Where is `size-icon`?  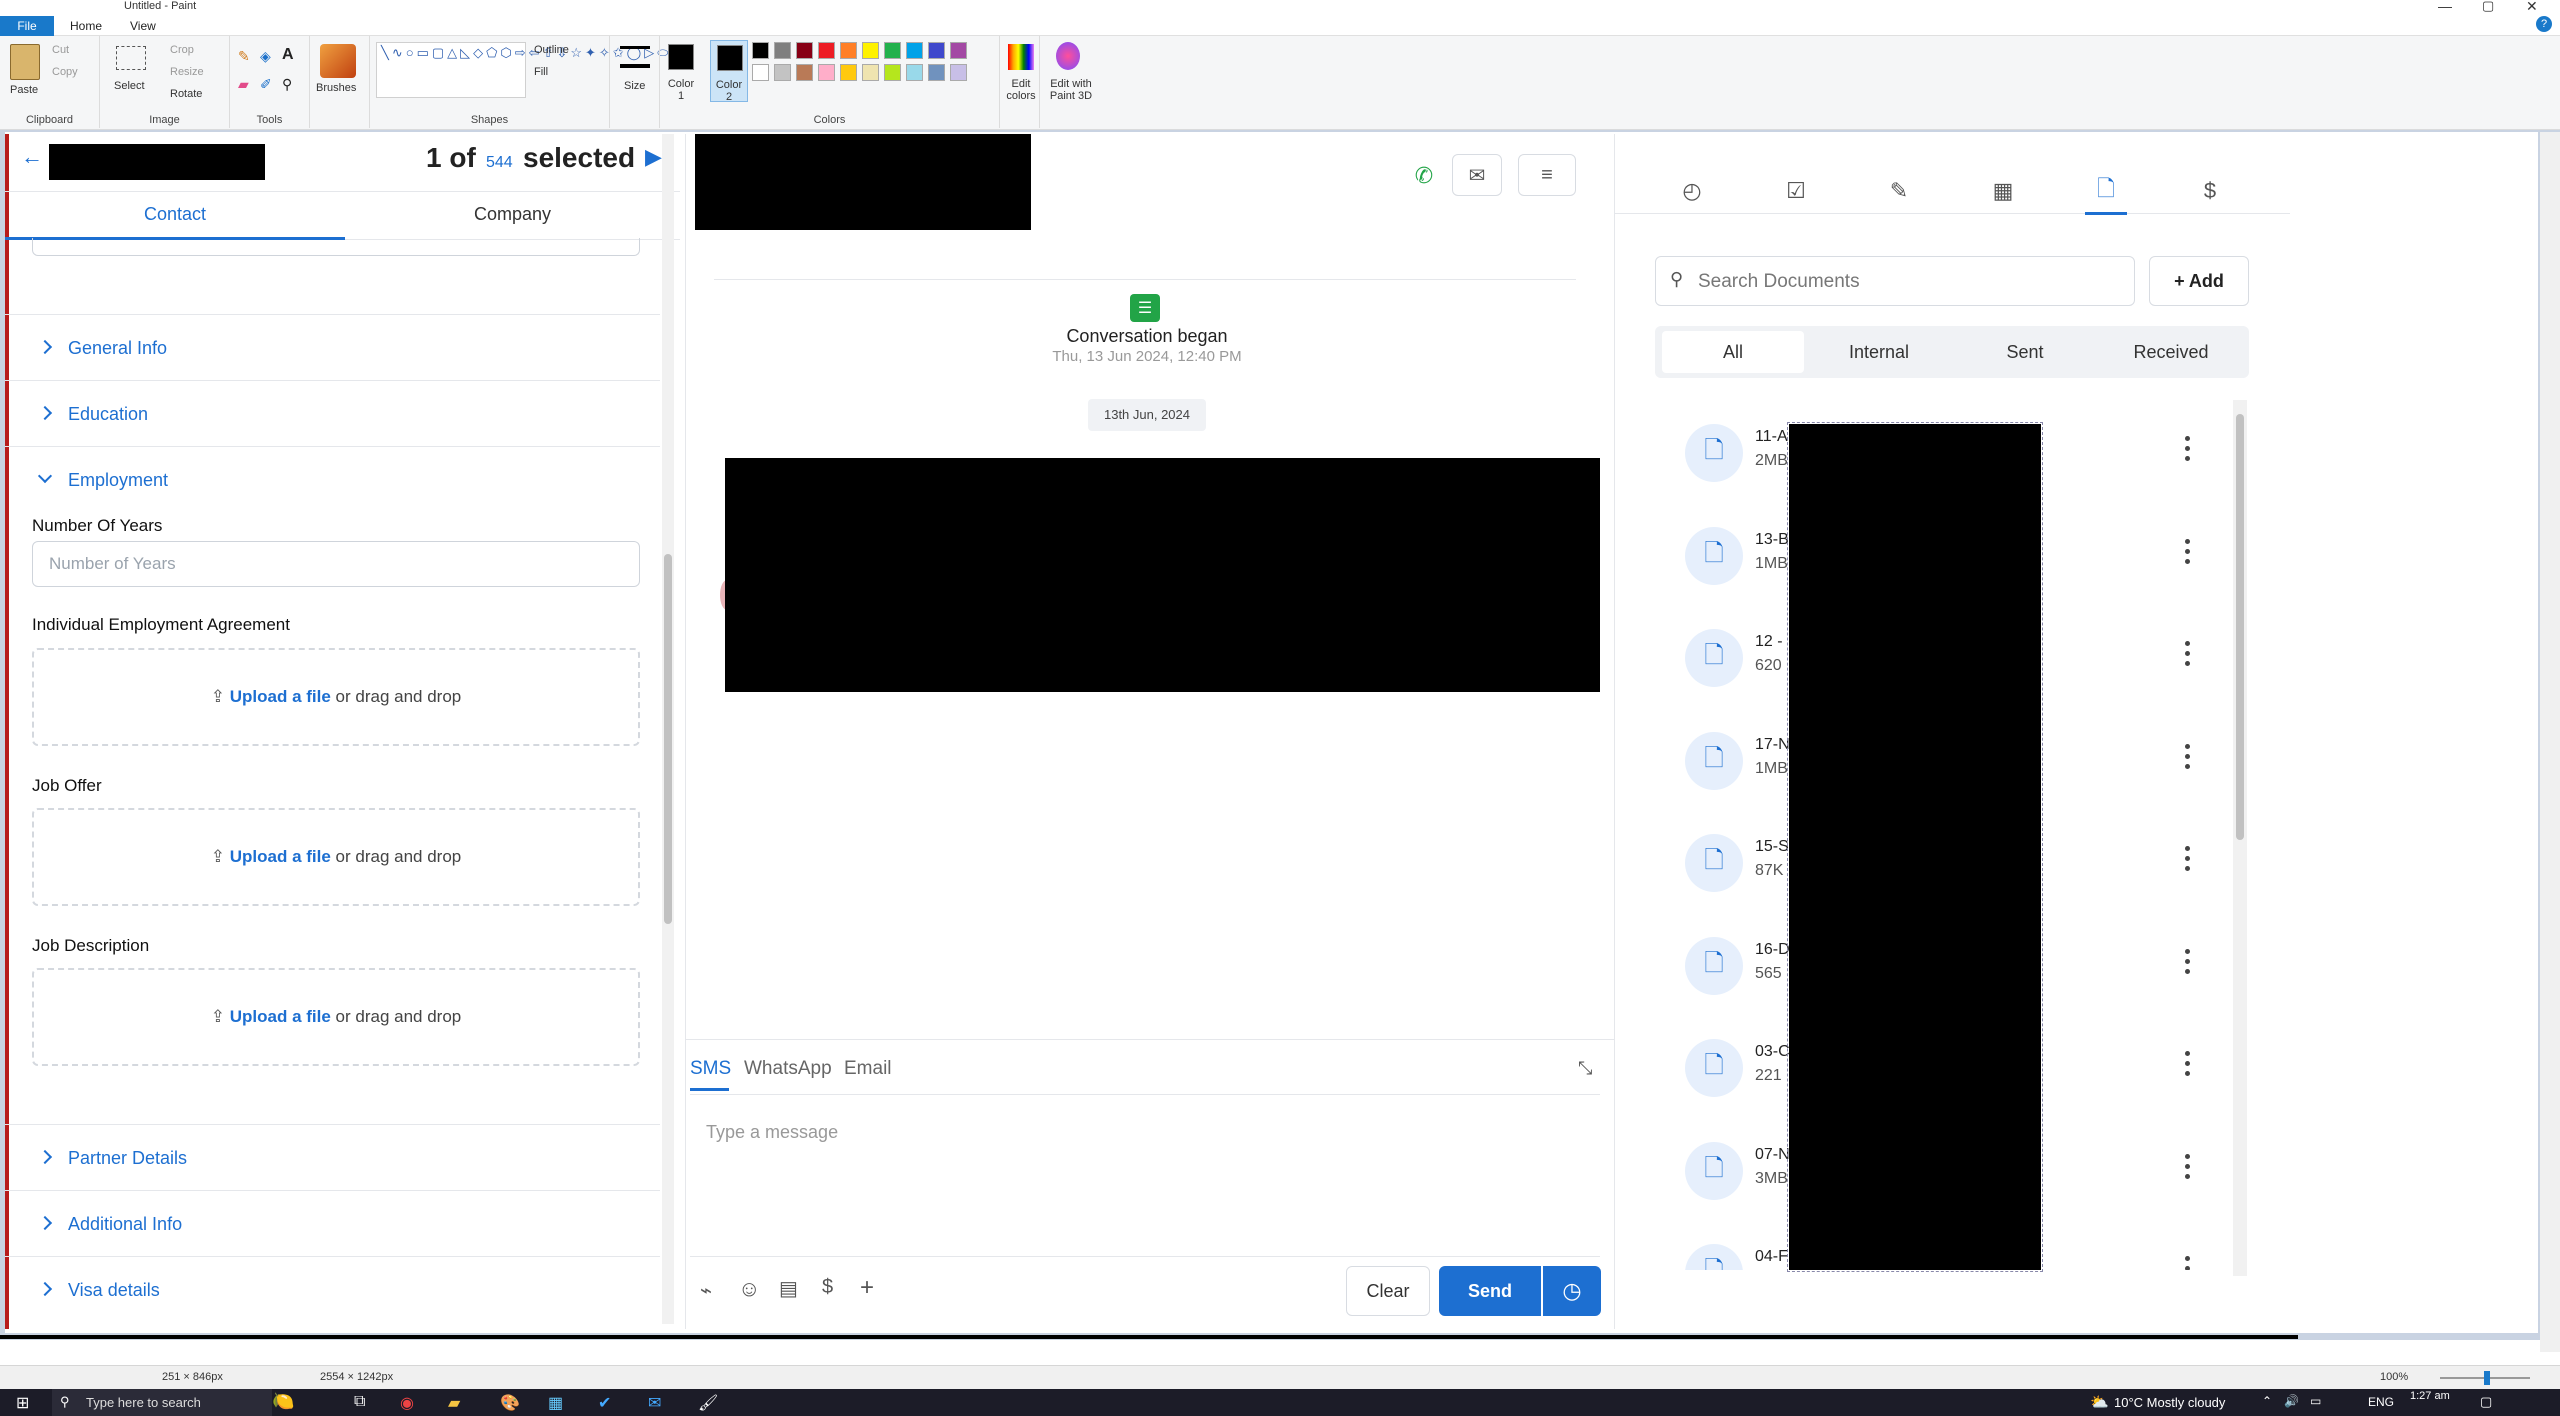
size-icon is located at coordinates (635, 57).